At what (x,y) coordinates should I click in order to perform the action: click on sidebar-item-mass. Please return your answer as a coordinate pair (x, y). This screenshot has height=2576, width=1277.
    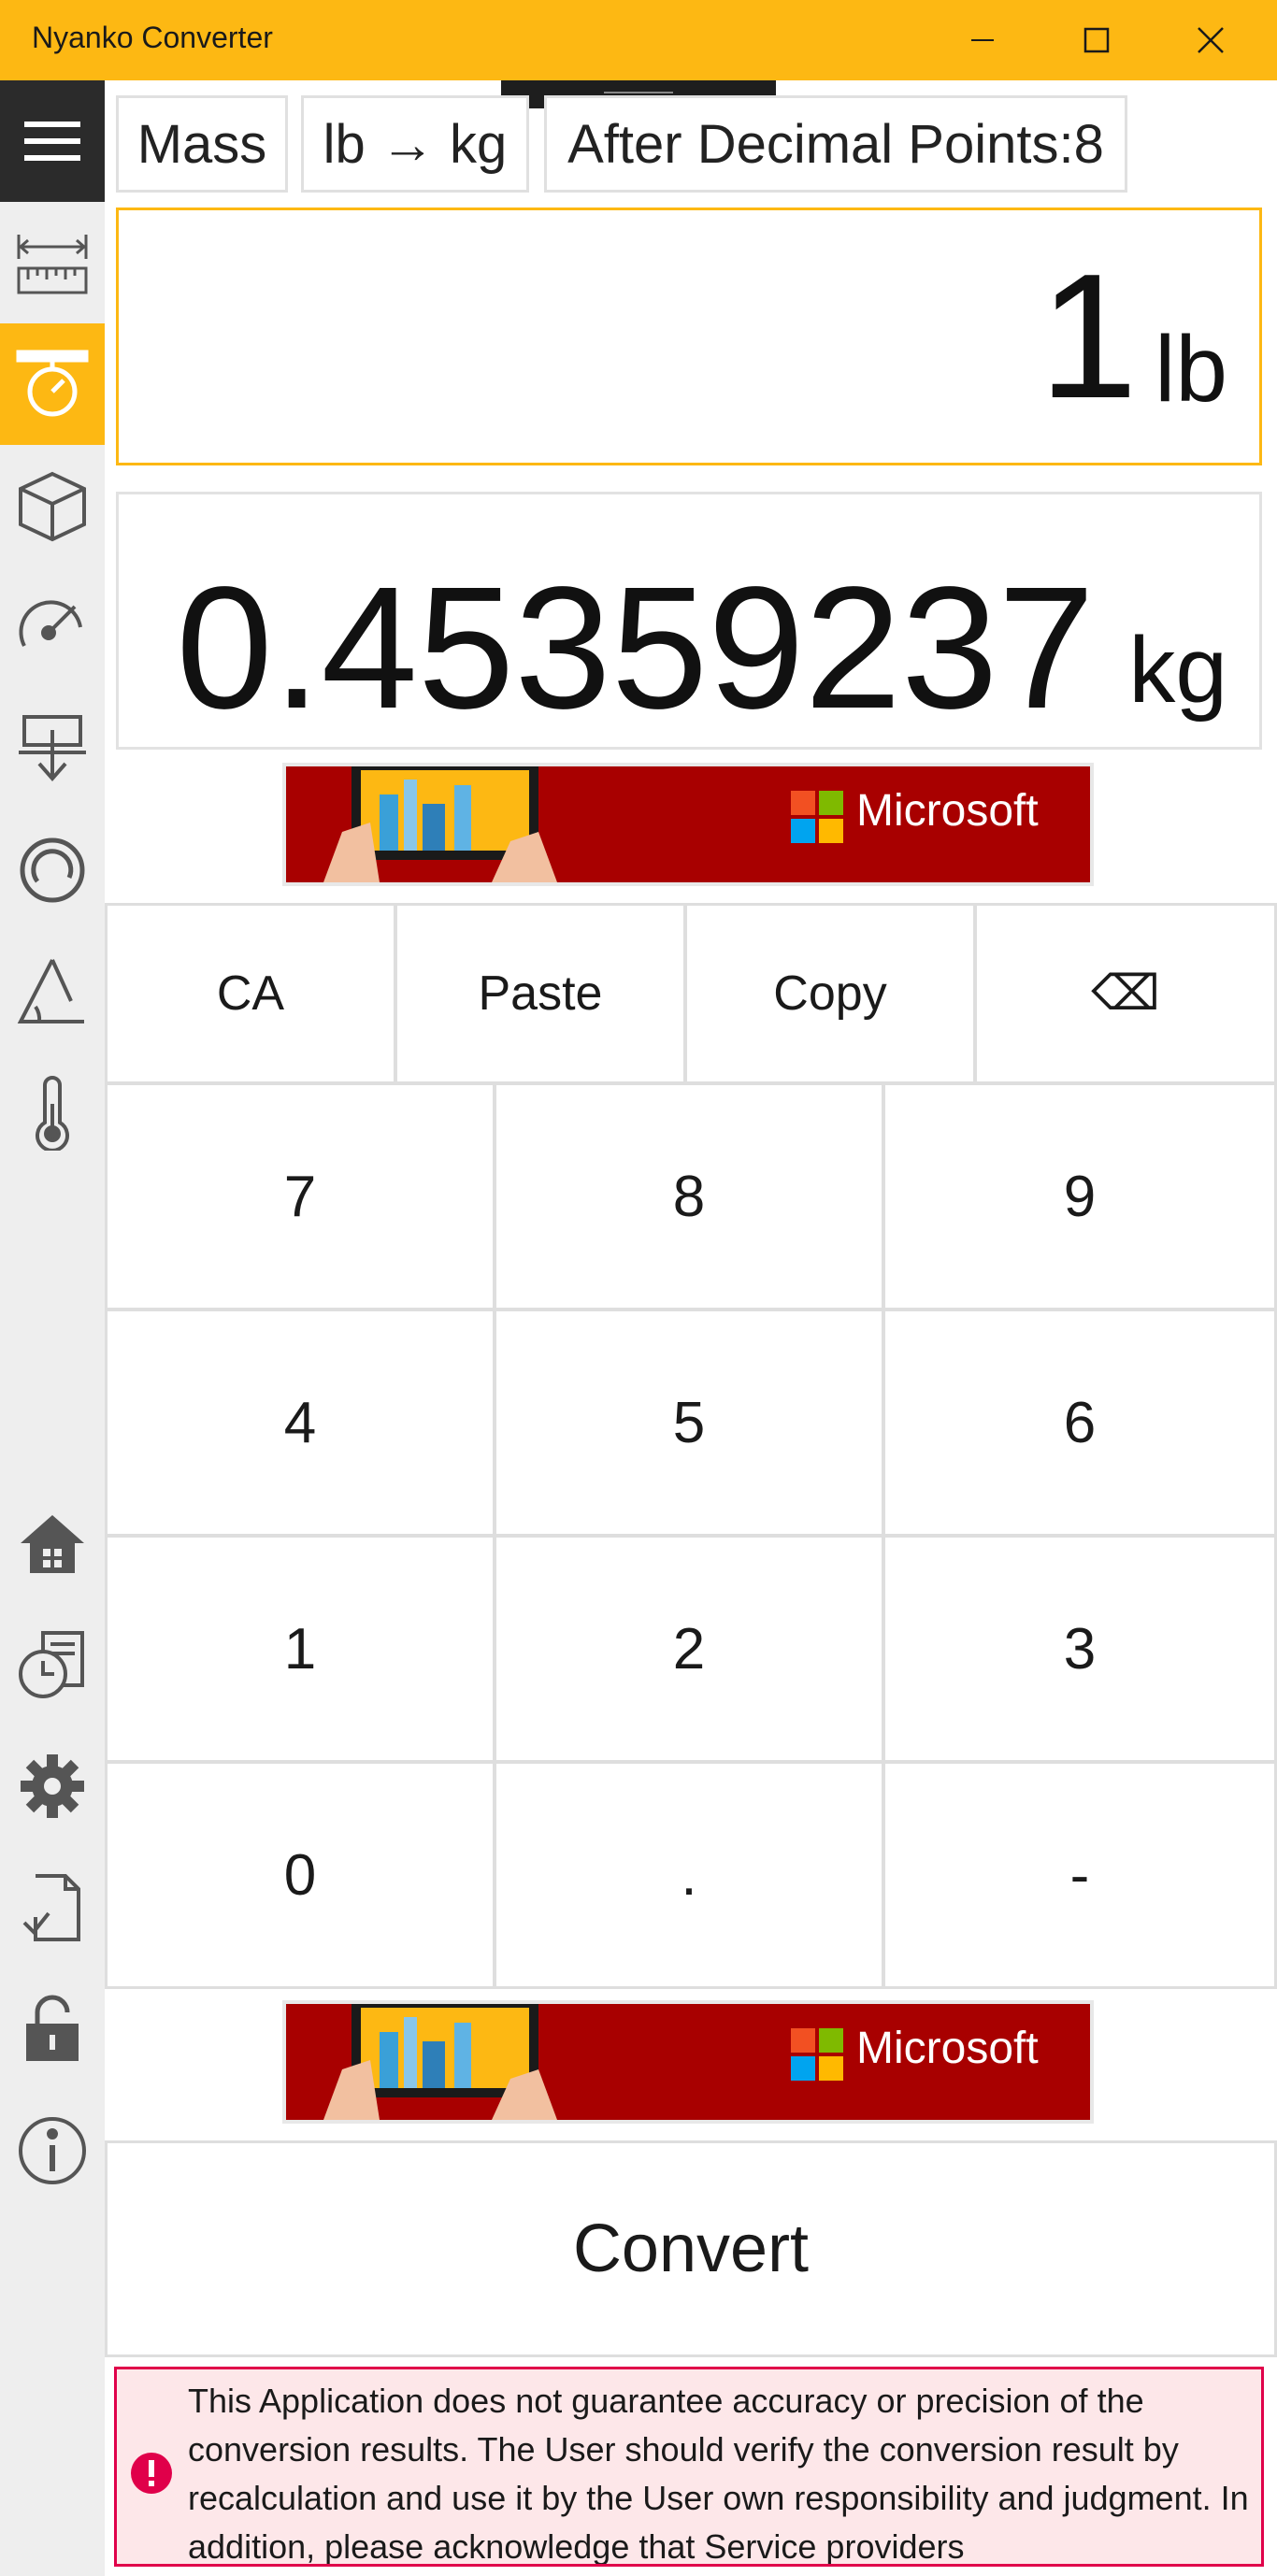
    Looking at the image, I should click on (53, 384).